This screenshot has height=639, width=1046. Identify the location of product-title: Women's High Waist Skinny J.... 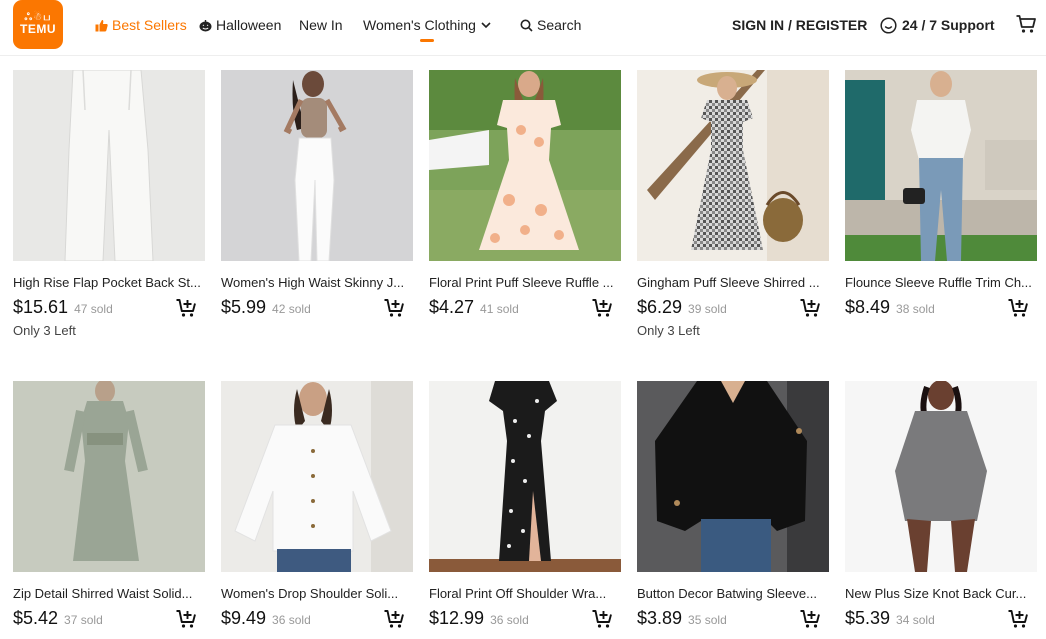
(317, 283).